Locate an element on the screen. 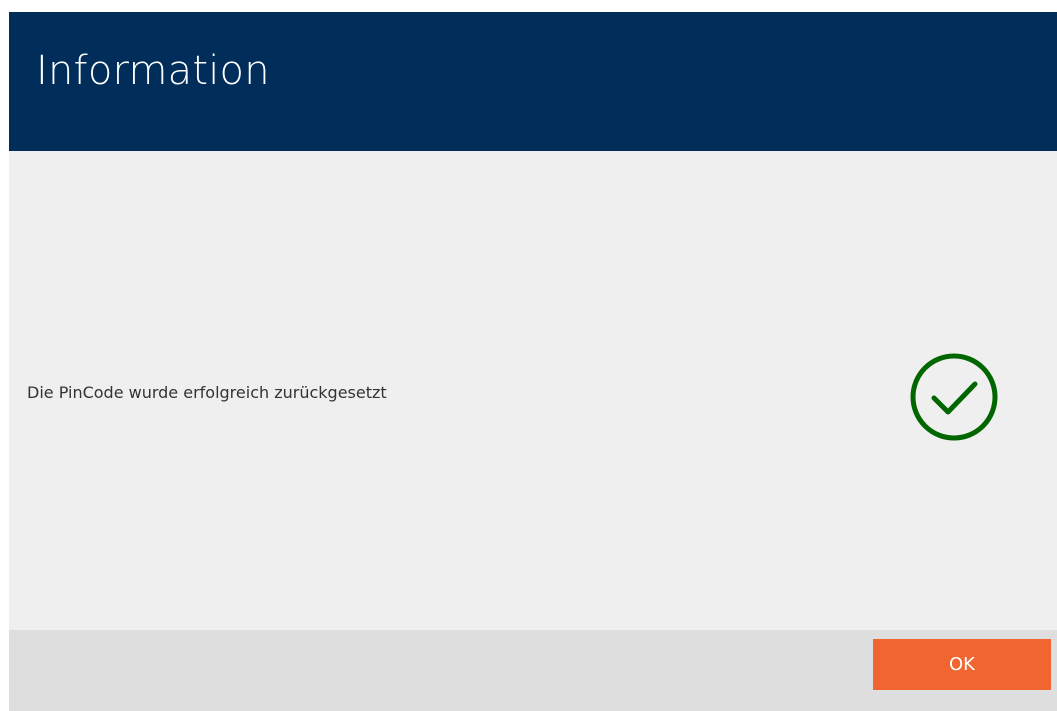 The height and width of the screenshot is (711, 1057). dialog-footer: OK is located at coordinates (533, 670).